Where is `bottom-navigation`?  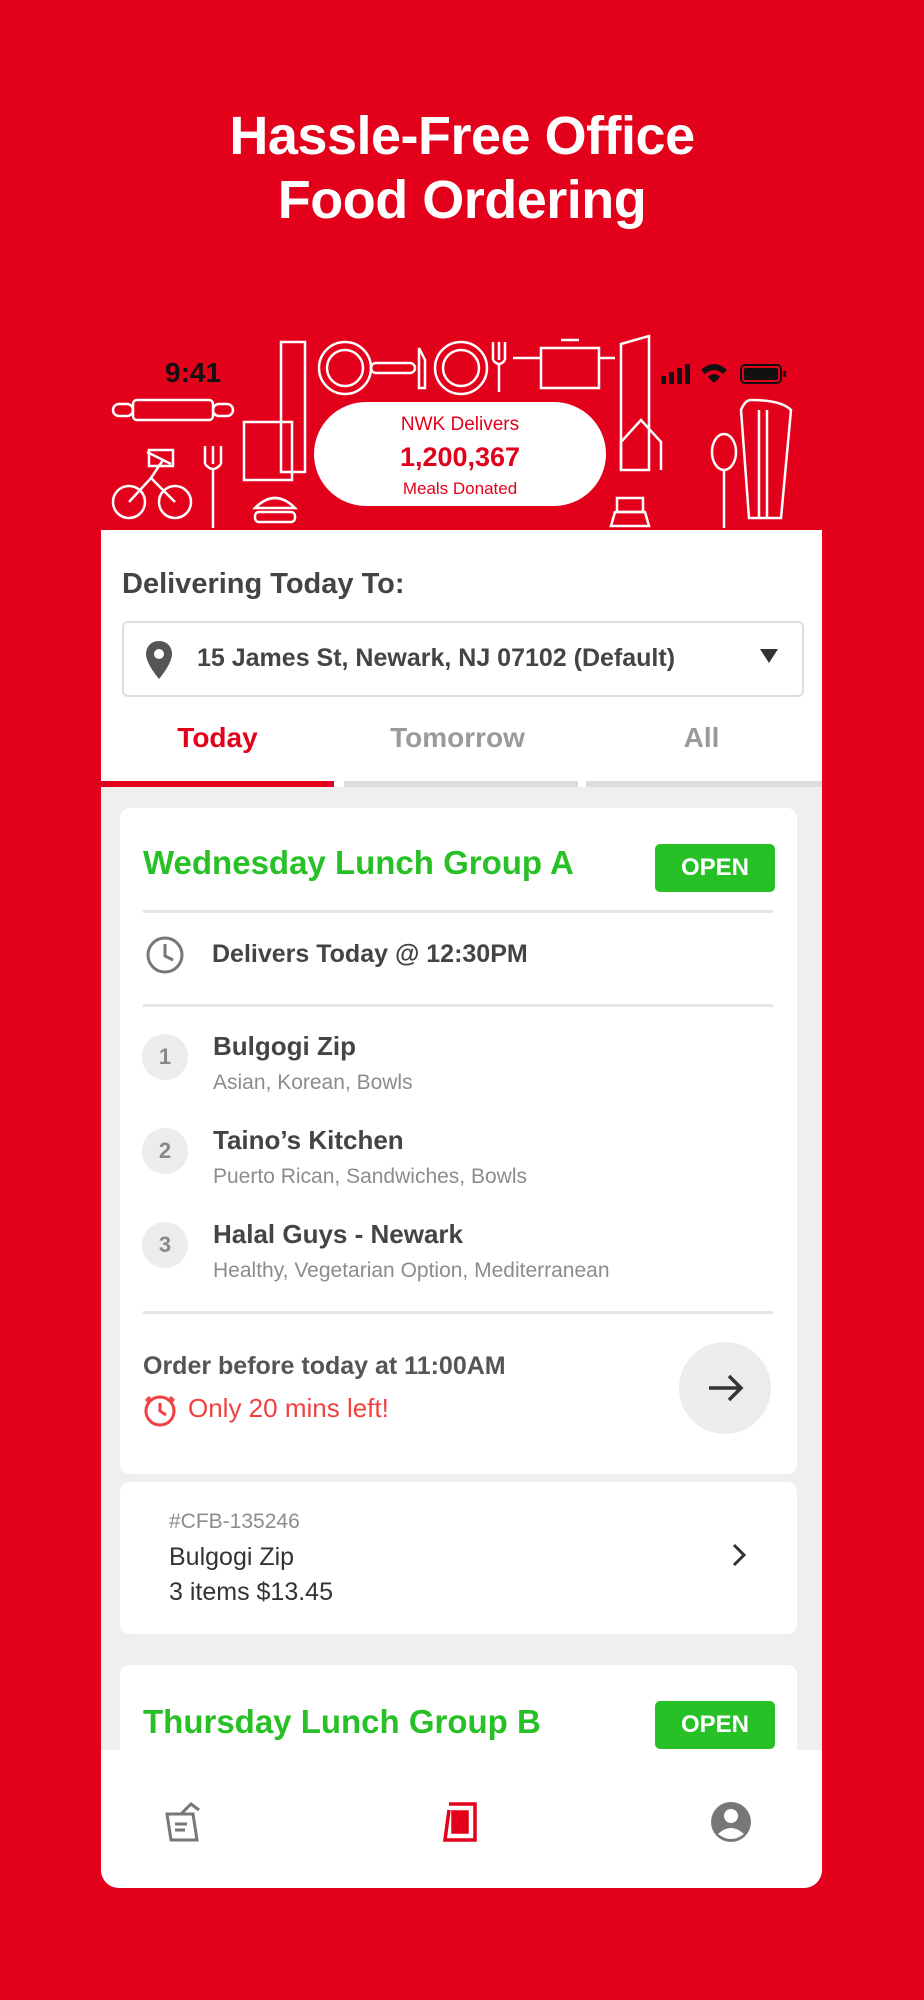 bottom-navigation is located at coordinates (461, 1819).